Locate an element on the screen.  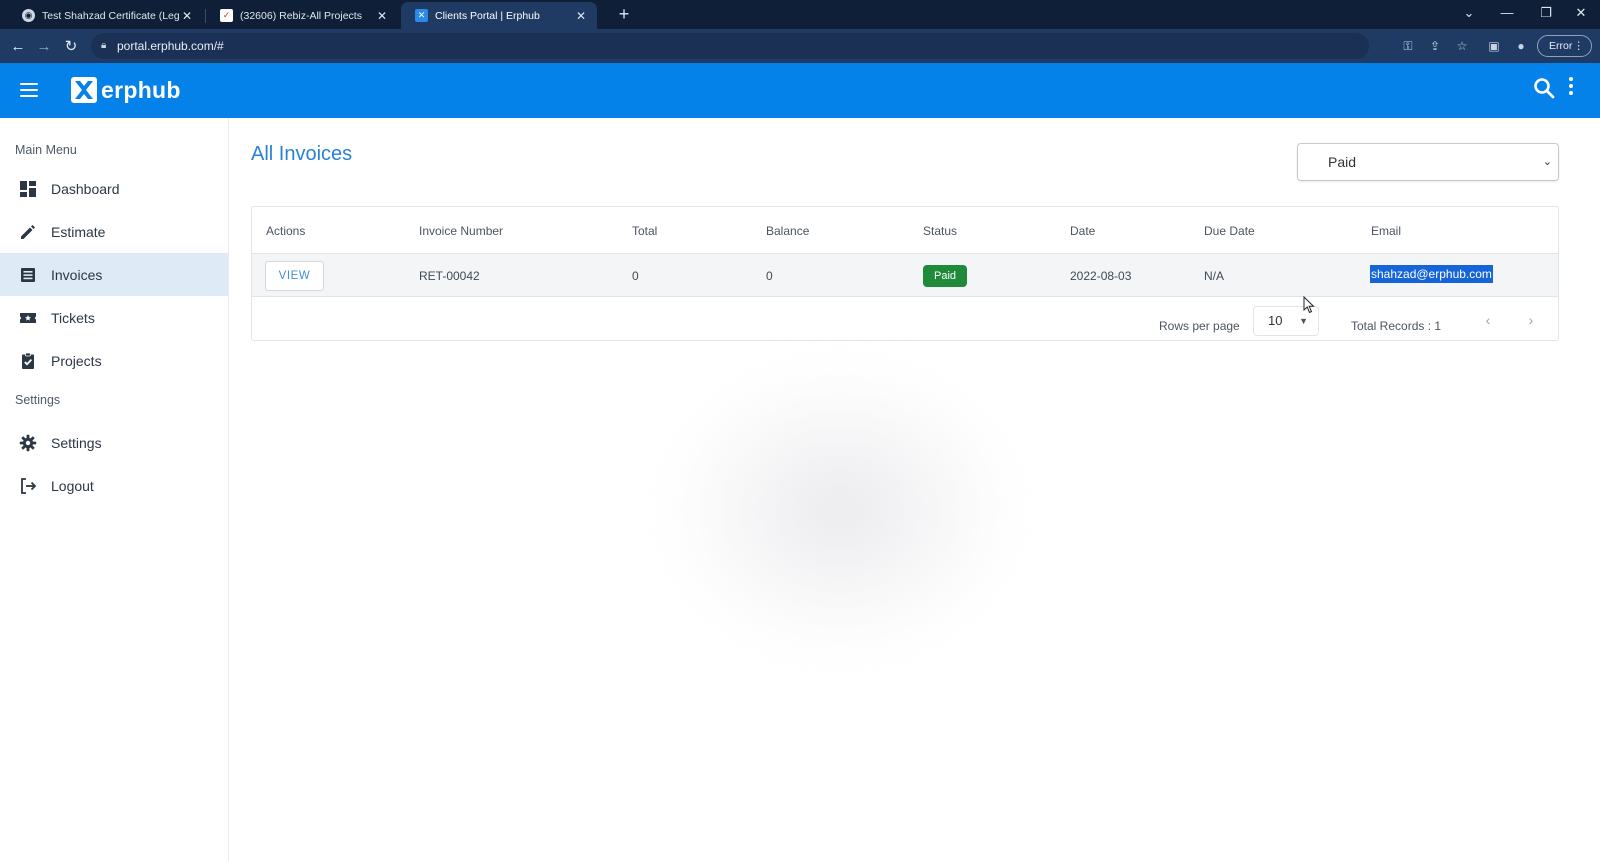
browser-tab-clients-portal: ✕ Clients Portal | Erphub ✕ is located at coordinates (499, 15).